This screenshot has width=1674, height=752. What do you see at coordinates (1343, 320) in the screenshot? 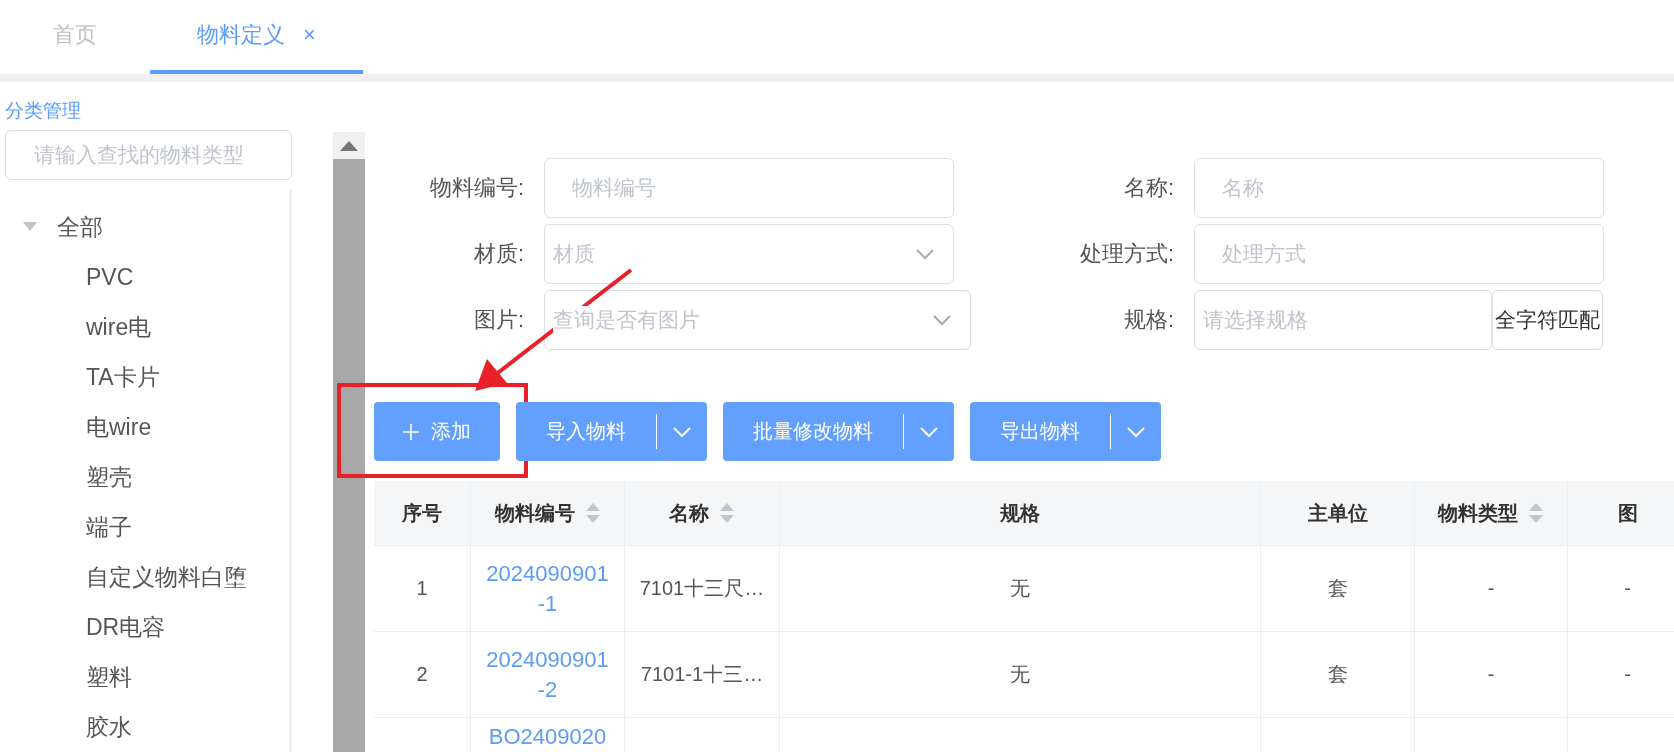
I see `input-field: 请选择规格` at bounding box center [1343, 320].